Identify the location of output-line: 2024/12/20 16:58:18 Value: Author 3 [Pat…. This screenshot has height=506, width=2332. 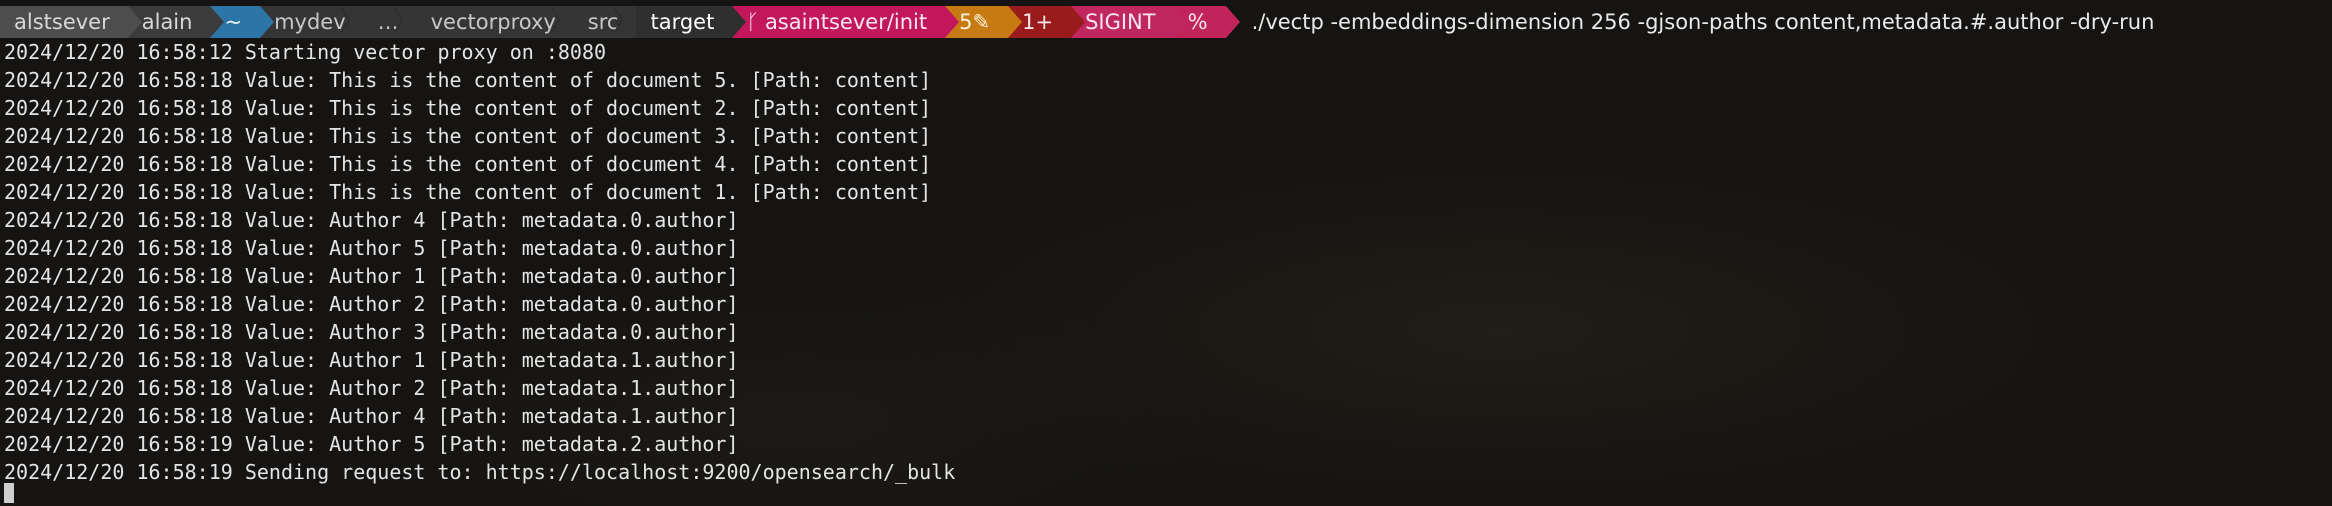
(371, 332).